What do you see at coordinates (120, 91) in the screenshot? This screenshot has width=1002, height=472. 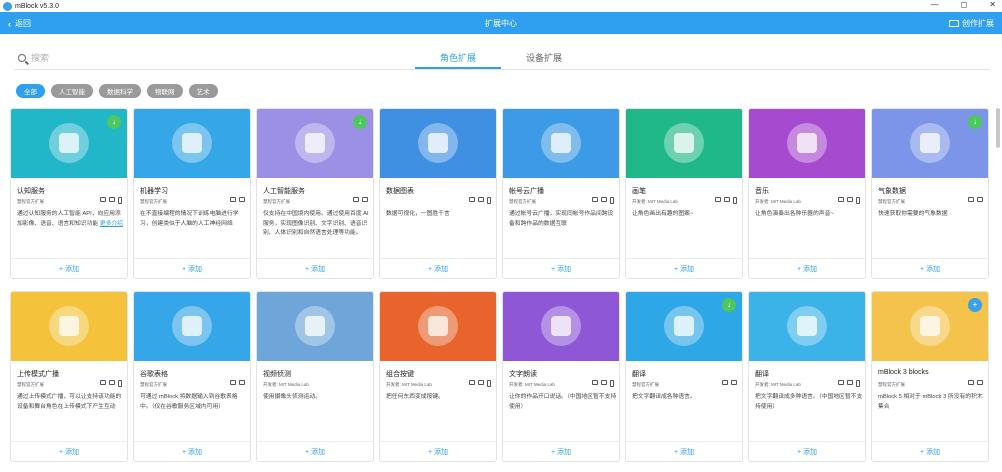 I see `filter-data-science: 数据科学` at bounding box center [120, 91].